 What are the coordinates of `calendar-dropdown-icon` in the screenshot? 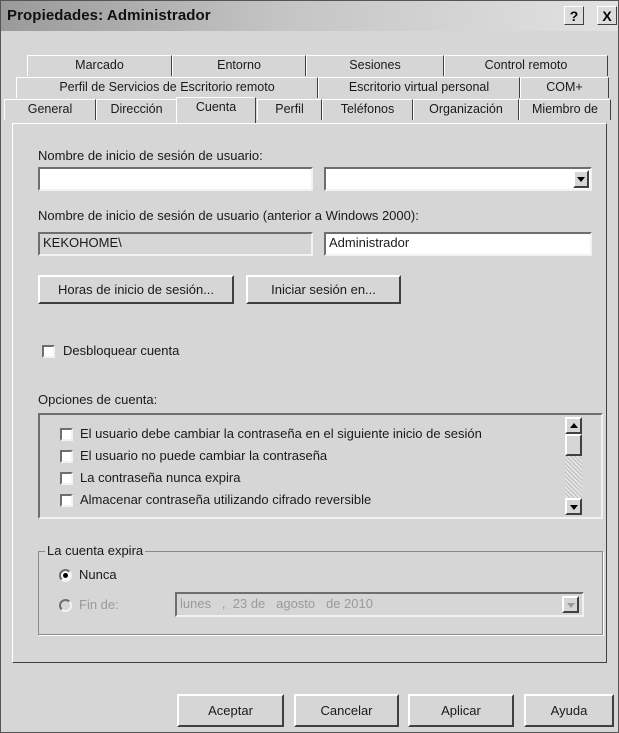 It's located at (570, 604).